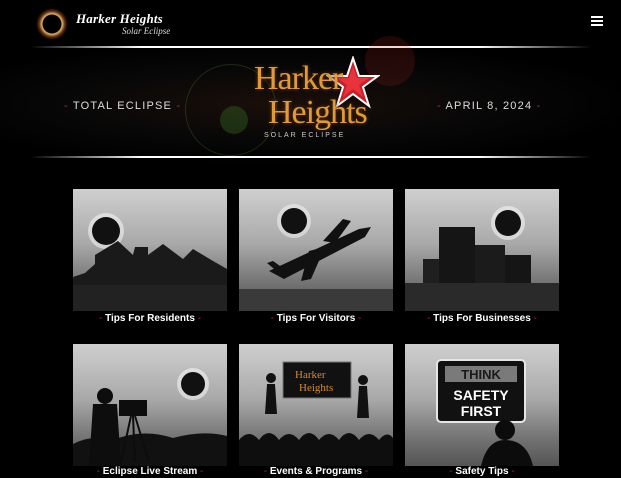 The width and height of the screenshot is (621, 478). What do you see at coordinates (316, 413) in the screenshot?
I see `audience-illustration: Harker Heights` at bounding box center [316, 413].